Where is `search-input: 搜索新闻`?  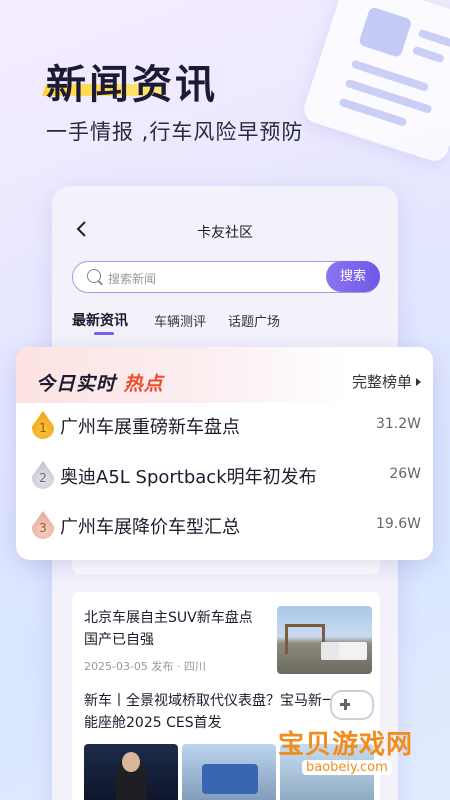
search-input: 搜索新闻 is located at coordinates (132, 278).